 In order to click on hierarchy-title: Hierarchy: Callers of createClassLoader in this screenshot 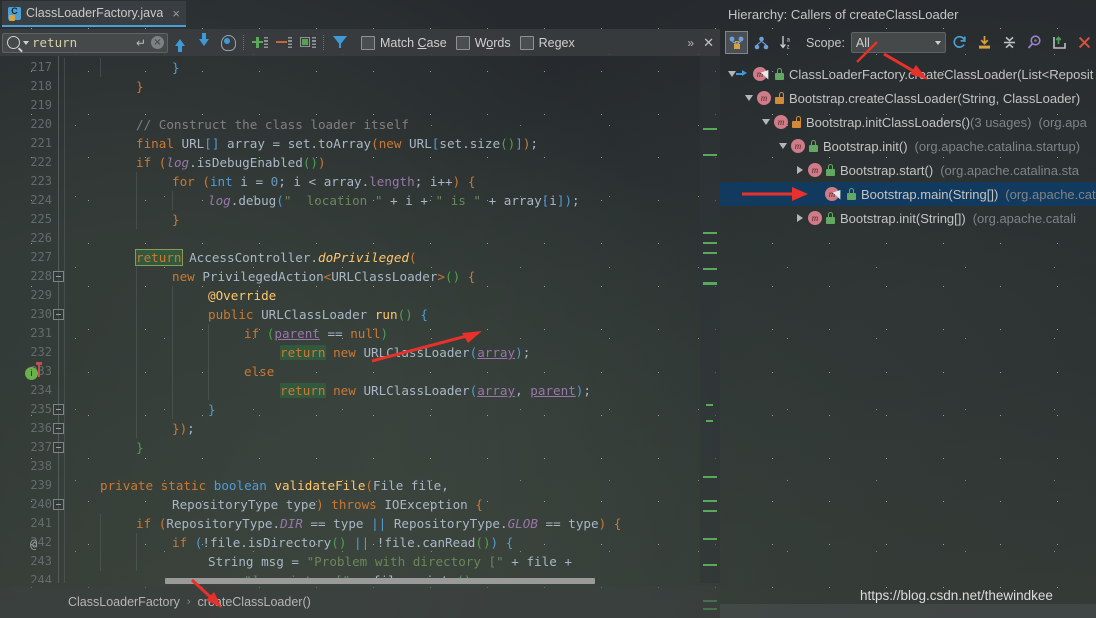, I will do `click(843, 14)`.